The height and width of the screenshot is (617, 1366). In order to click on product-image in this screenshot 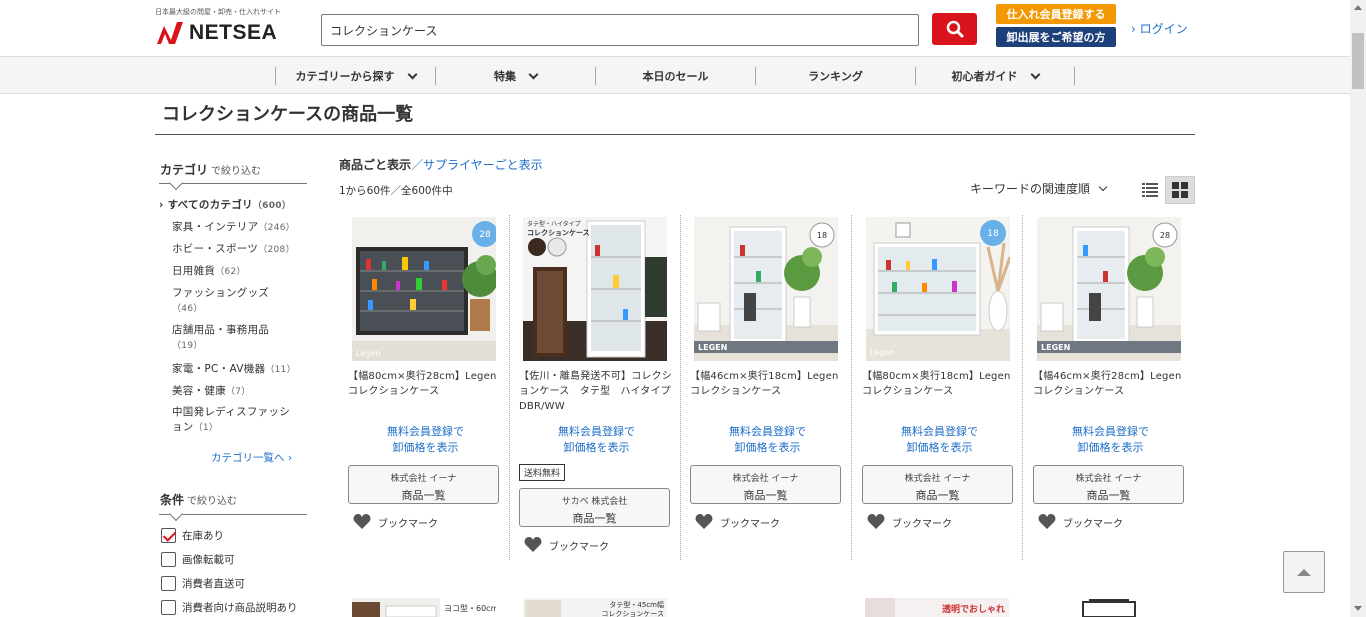, I will do `click(1109, 607)`.